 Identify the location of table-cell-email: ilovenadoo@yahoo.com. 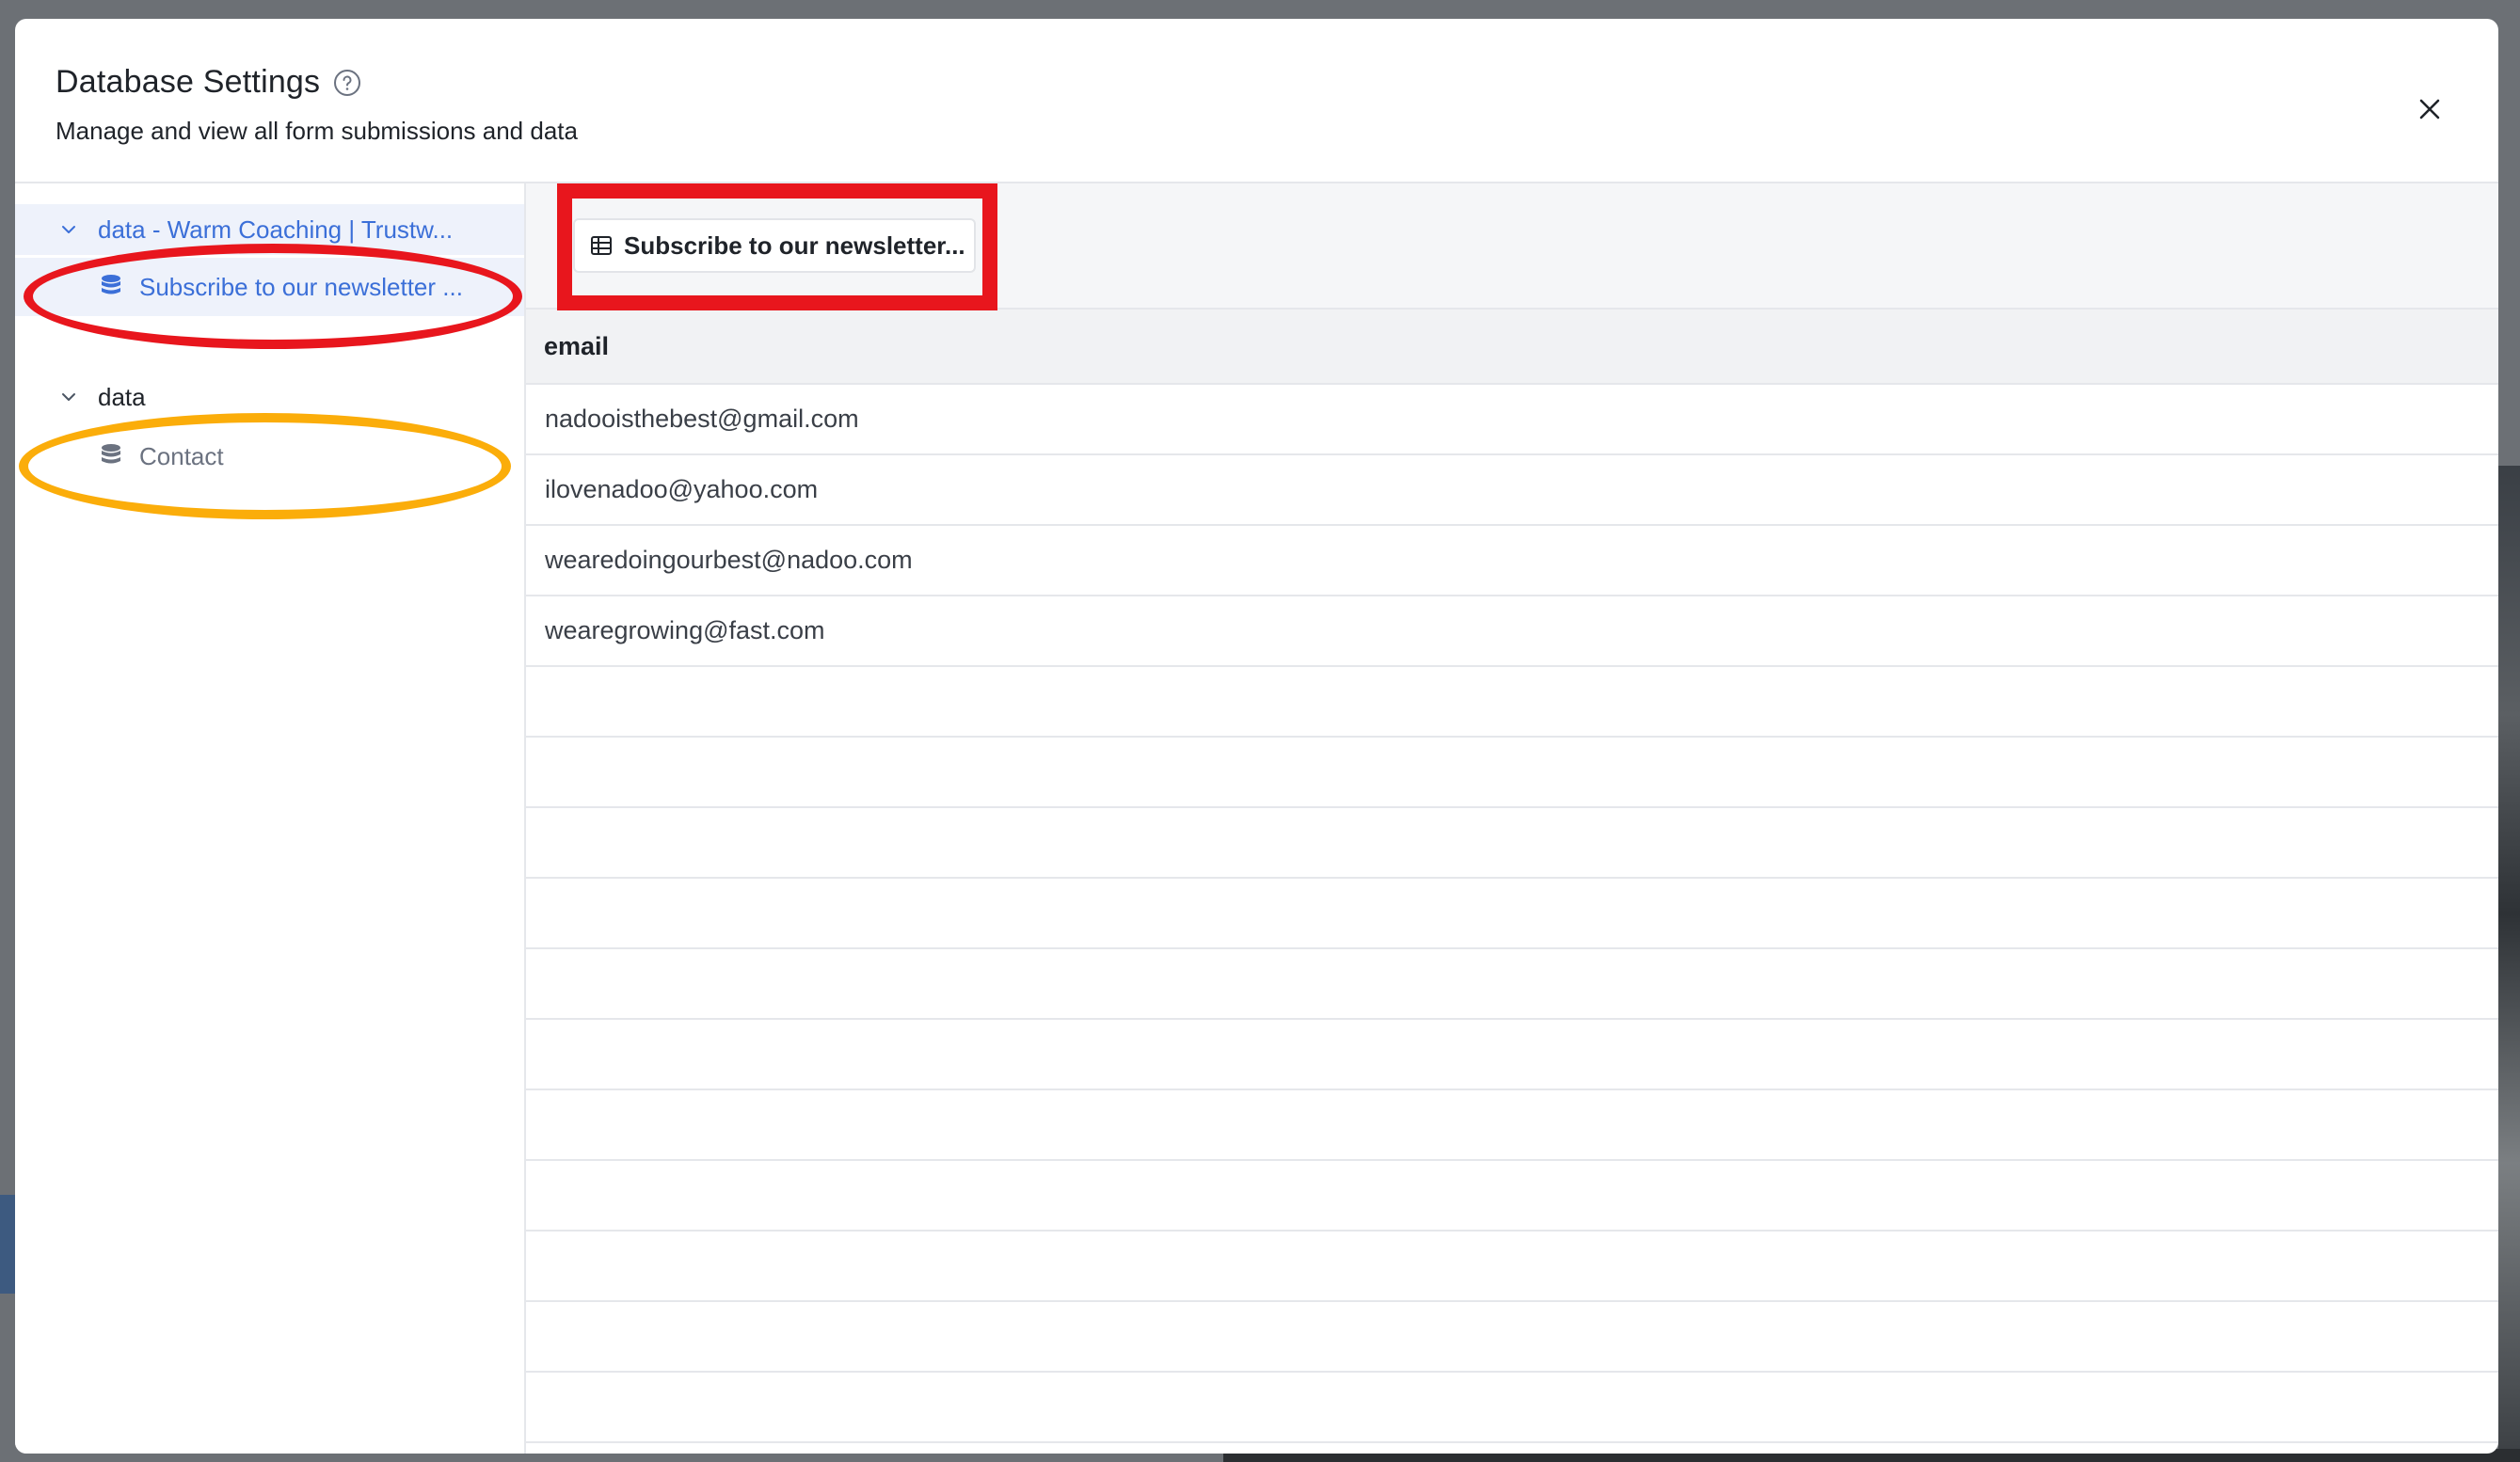
(682, 489).